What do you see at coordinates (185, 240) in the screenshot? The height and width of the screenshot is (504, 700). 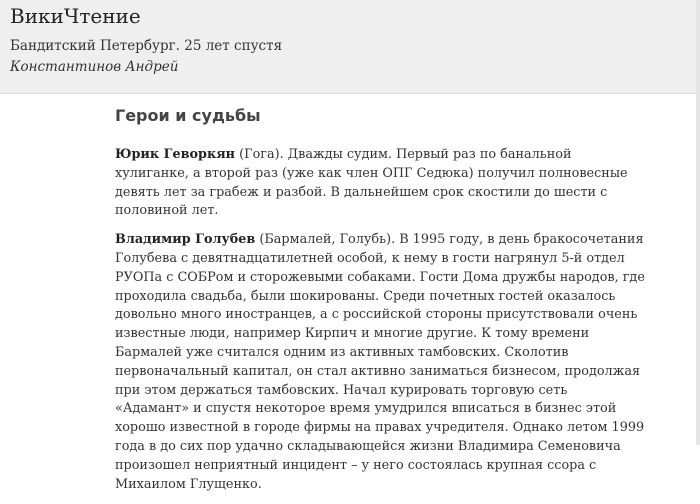 I see `person-name: Владимир Голубев` at bounding box center [185, 240].